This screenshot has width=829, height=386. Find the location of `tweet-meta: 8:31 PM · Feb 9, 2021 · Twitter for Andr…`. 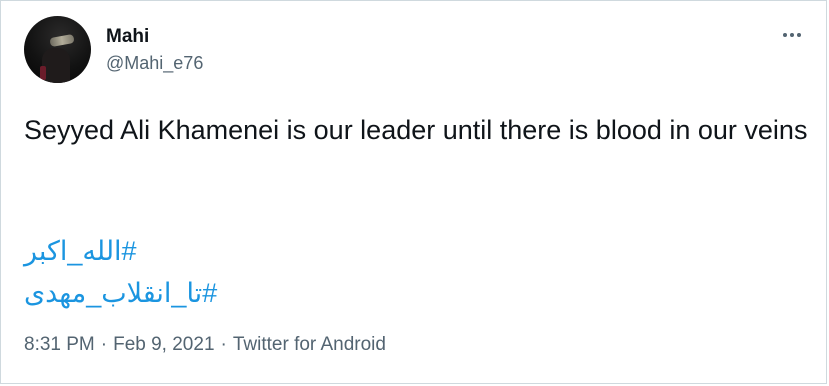

tweet-meta: 8:31 PM · Feb 9, 2021 · Twitter for Andr… is located at coordinates (205, 345).